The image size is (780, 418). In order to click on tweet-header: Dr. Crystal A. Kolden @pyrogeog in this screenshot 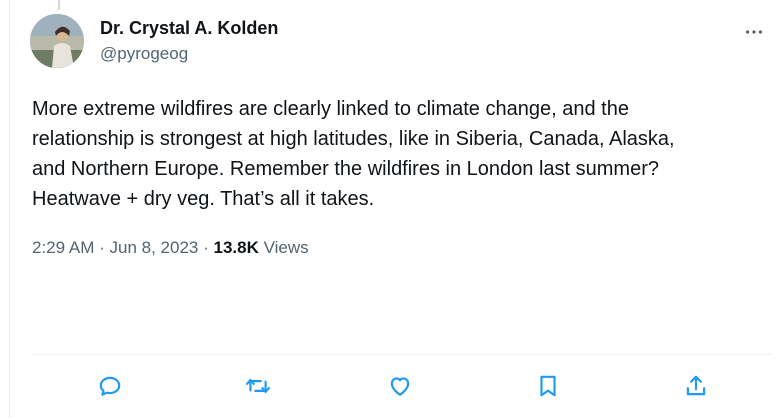, I will do `click(405, 42)`.